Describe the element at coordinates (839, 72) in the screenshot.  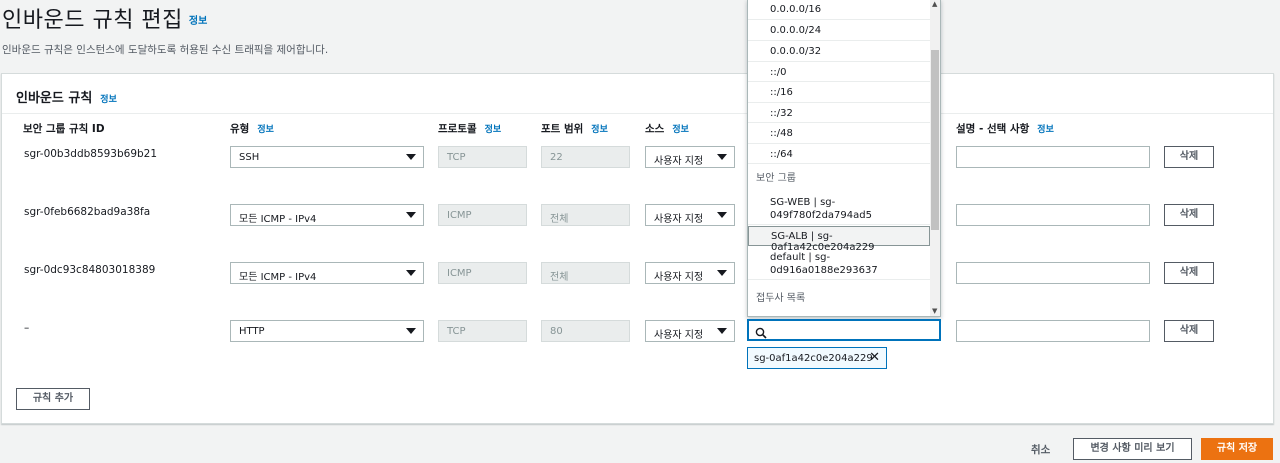
I see `dropdown-option: ::/0` at that location.